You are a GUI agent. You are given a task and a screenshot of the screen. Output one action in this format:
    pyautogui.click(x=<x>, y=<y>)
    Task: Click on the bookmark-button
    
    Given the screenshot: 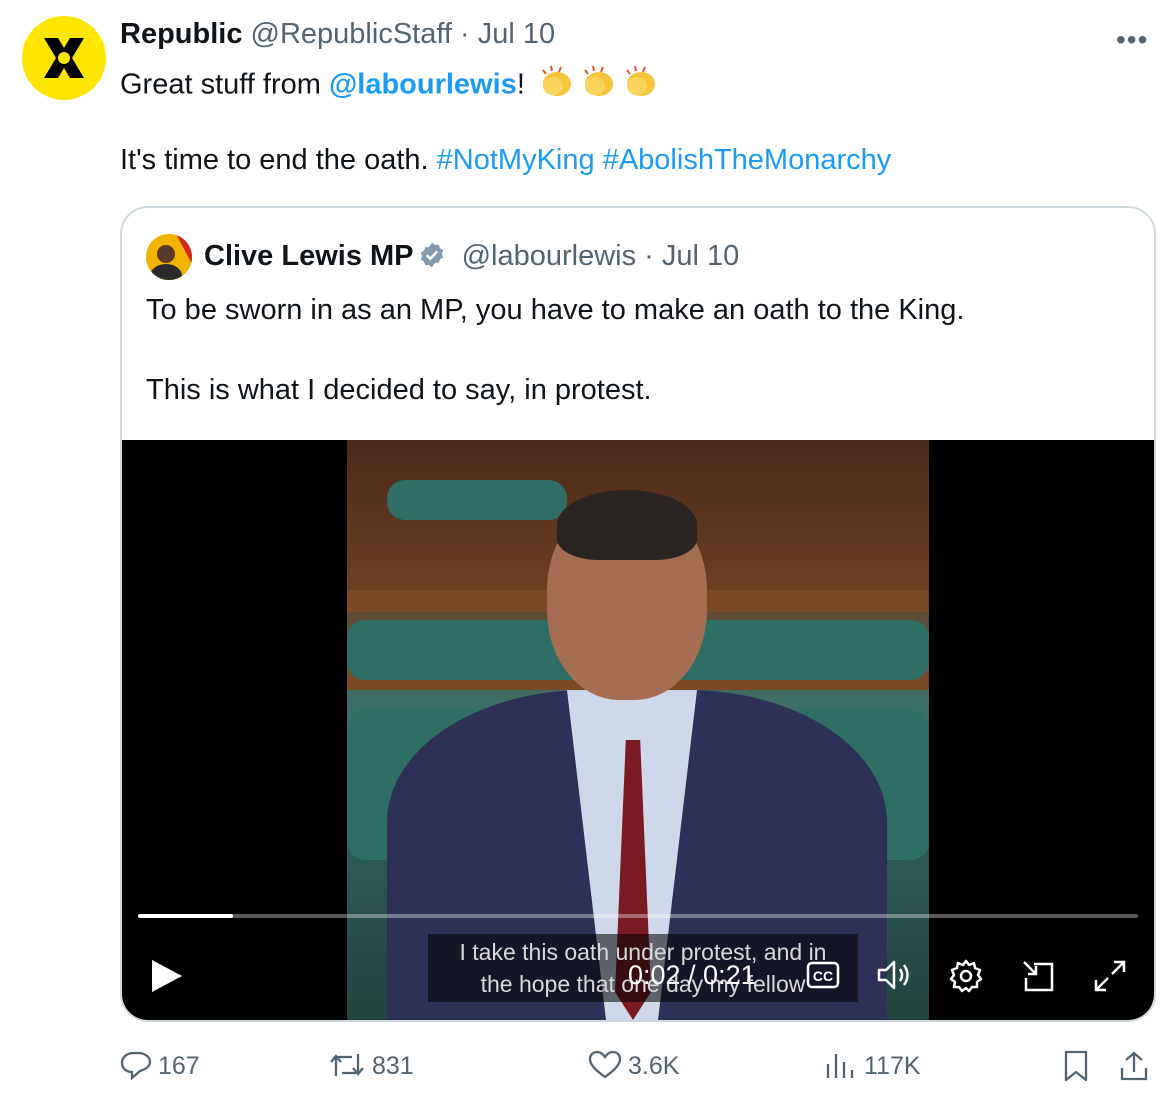 What is the action you would take?
    pyautogui.click(x=1079, y=1066)
    